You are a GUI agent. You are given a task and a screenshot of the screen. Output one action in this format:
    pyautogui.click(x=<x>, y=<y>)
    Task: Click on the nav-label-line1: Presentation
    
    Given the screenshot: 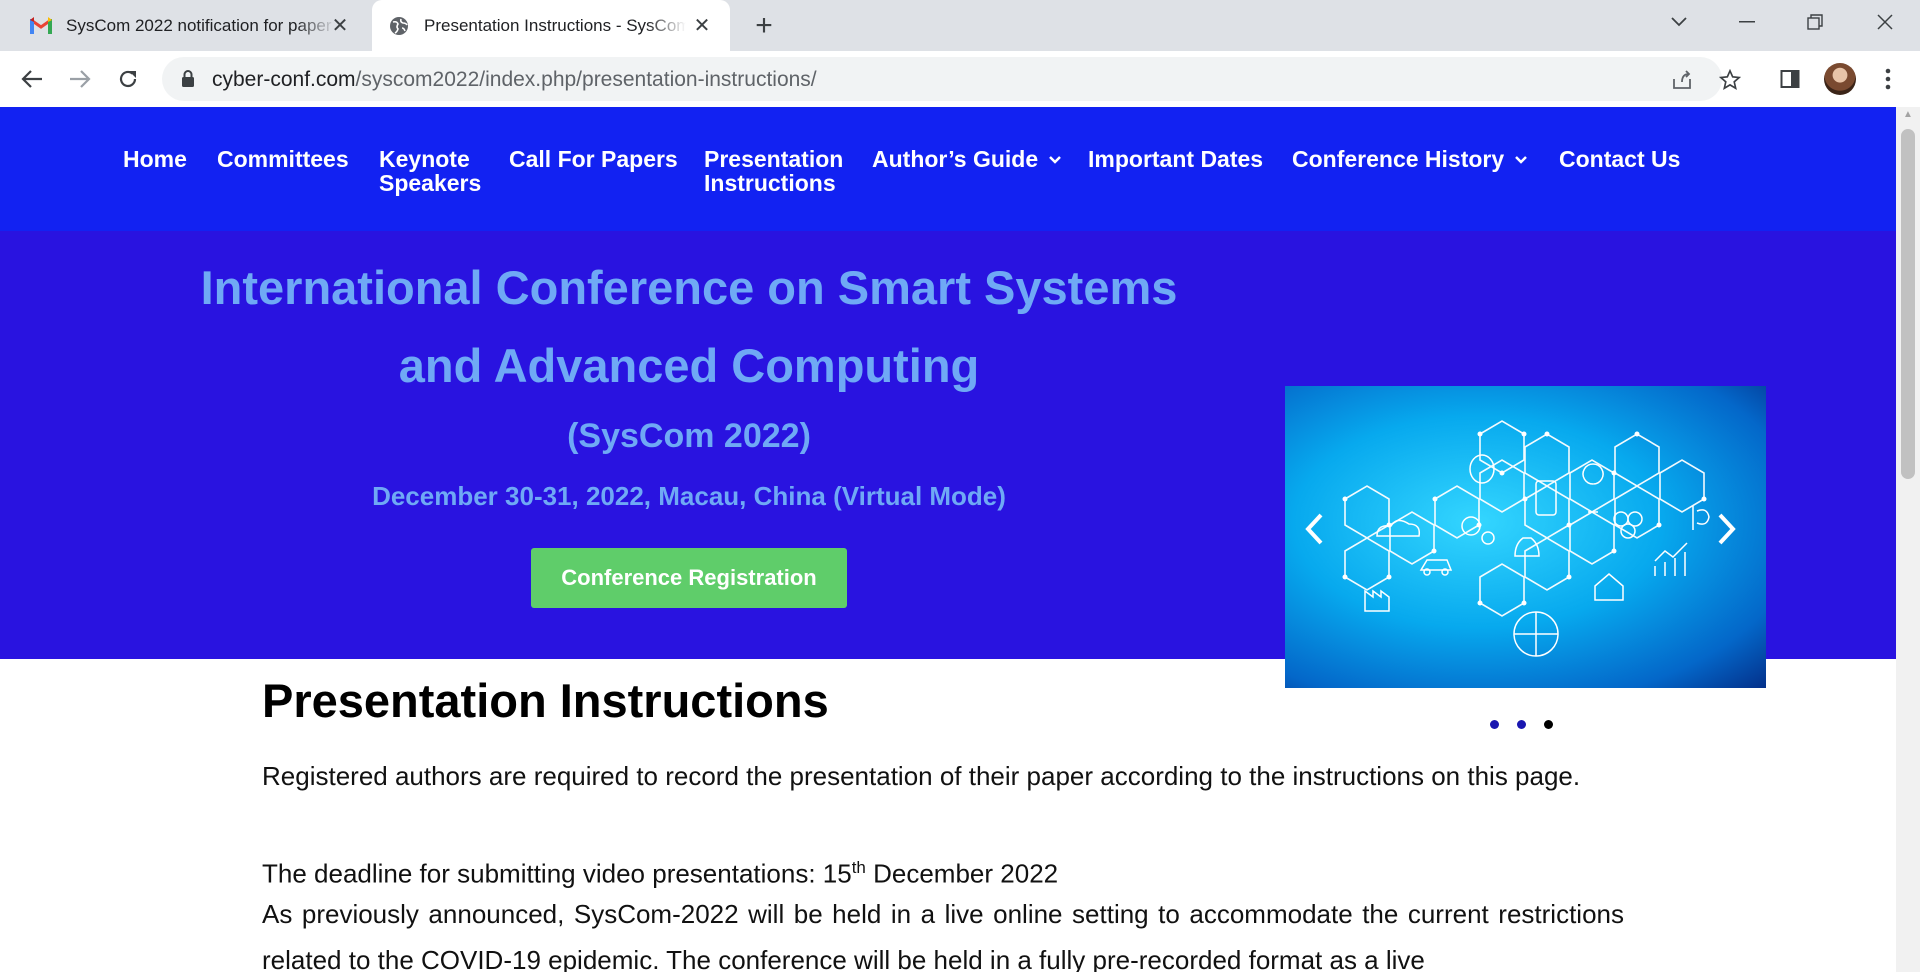 What is the action you would take?
    pyautogui.click(x=774, y=159)
    